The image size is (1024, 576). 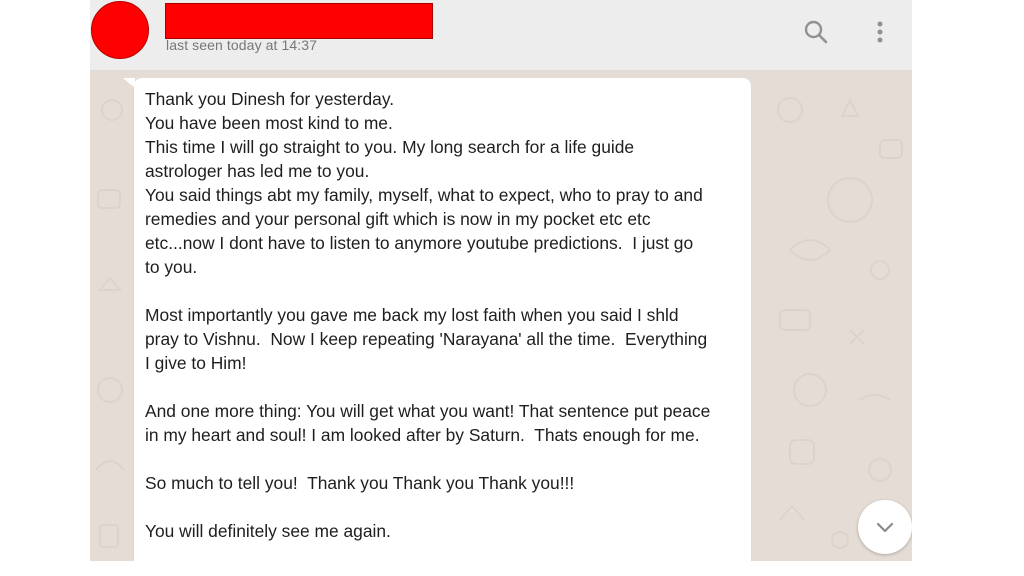 I want to click on contact-name-redacted, so click(x=299, y=21).